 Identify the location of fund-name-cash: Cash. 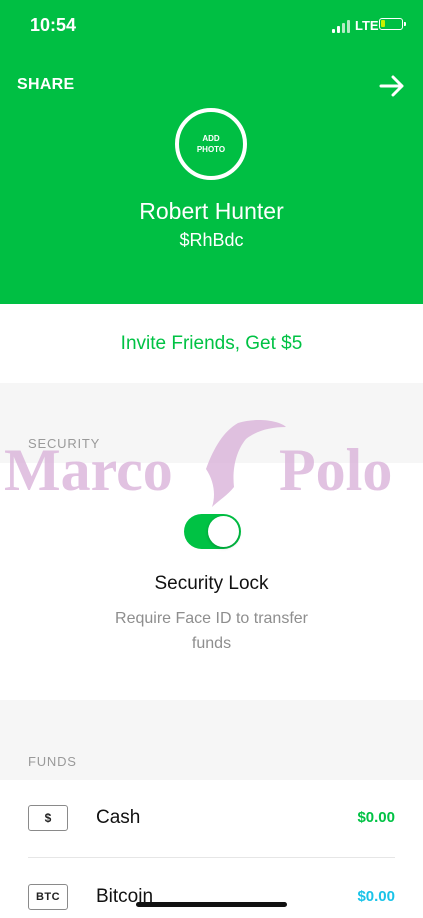
(118, 818).